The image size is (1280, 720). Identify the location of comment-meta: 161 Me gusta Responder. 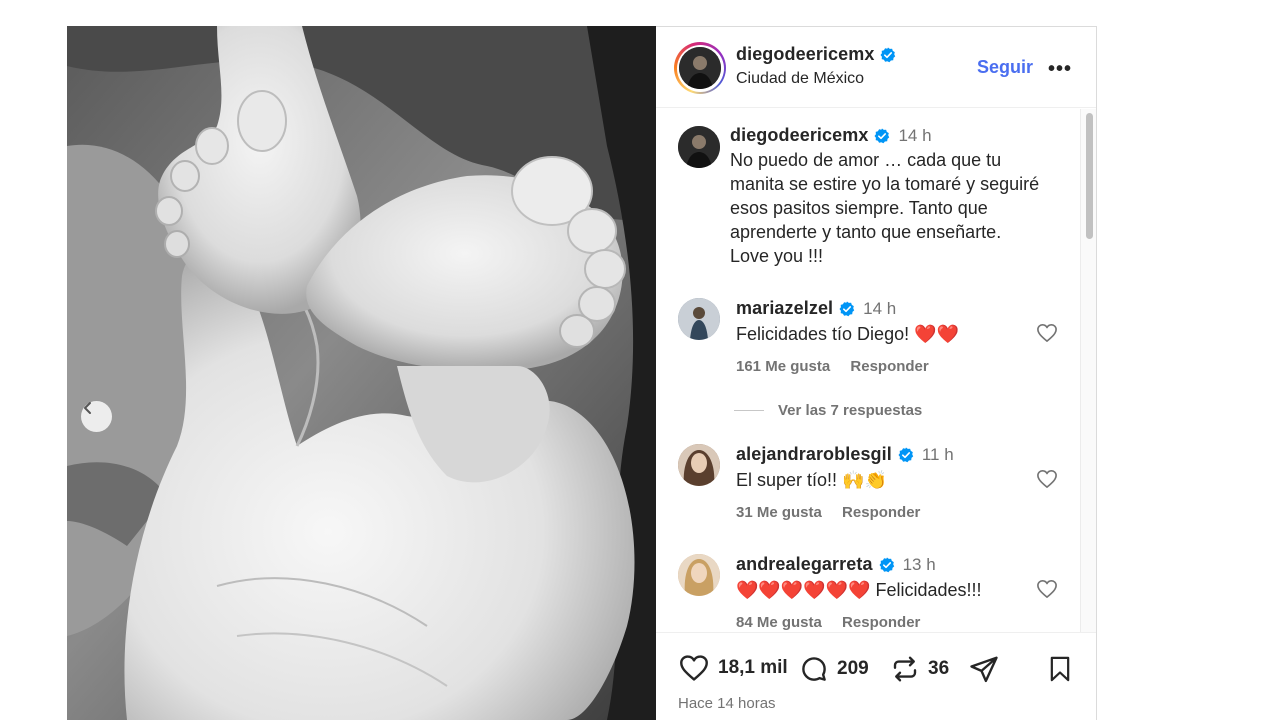
(840, 366).